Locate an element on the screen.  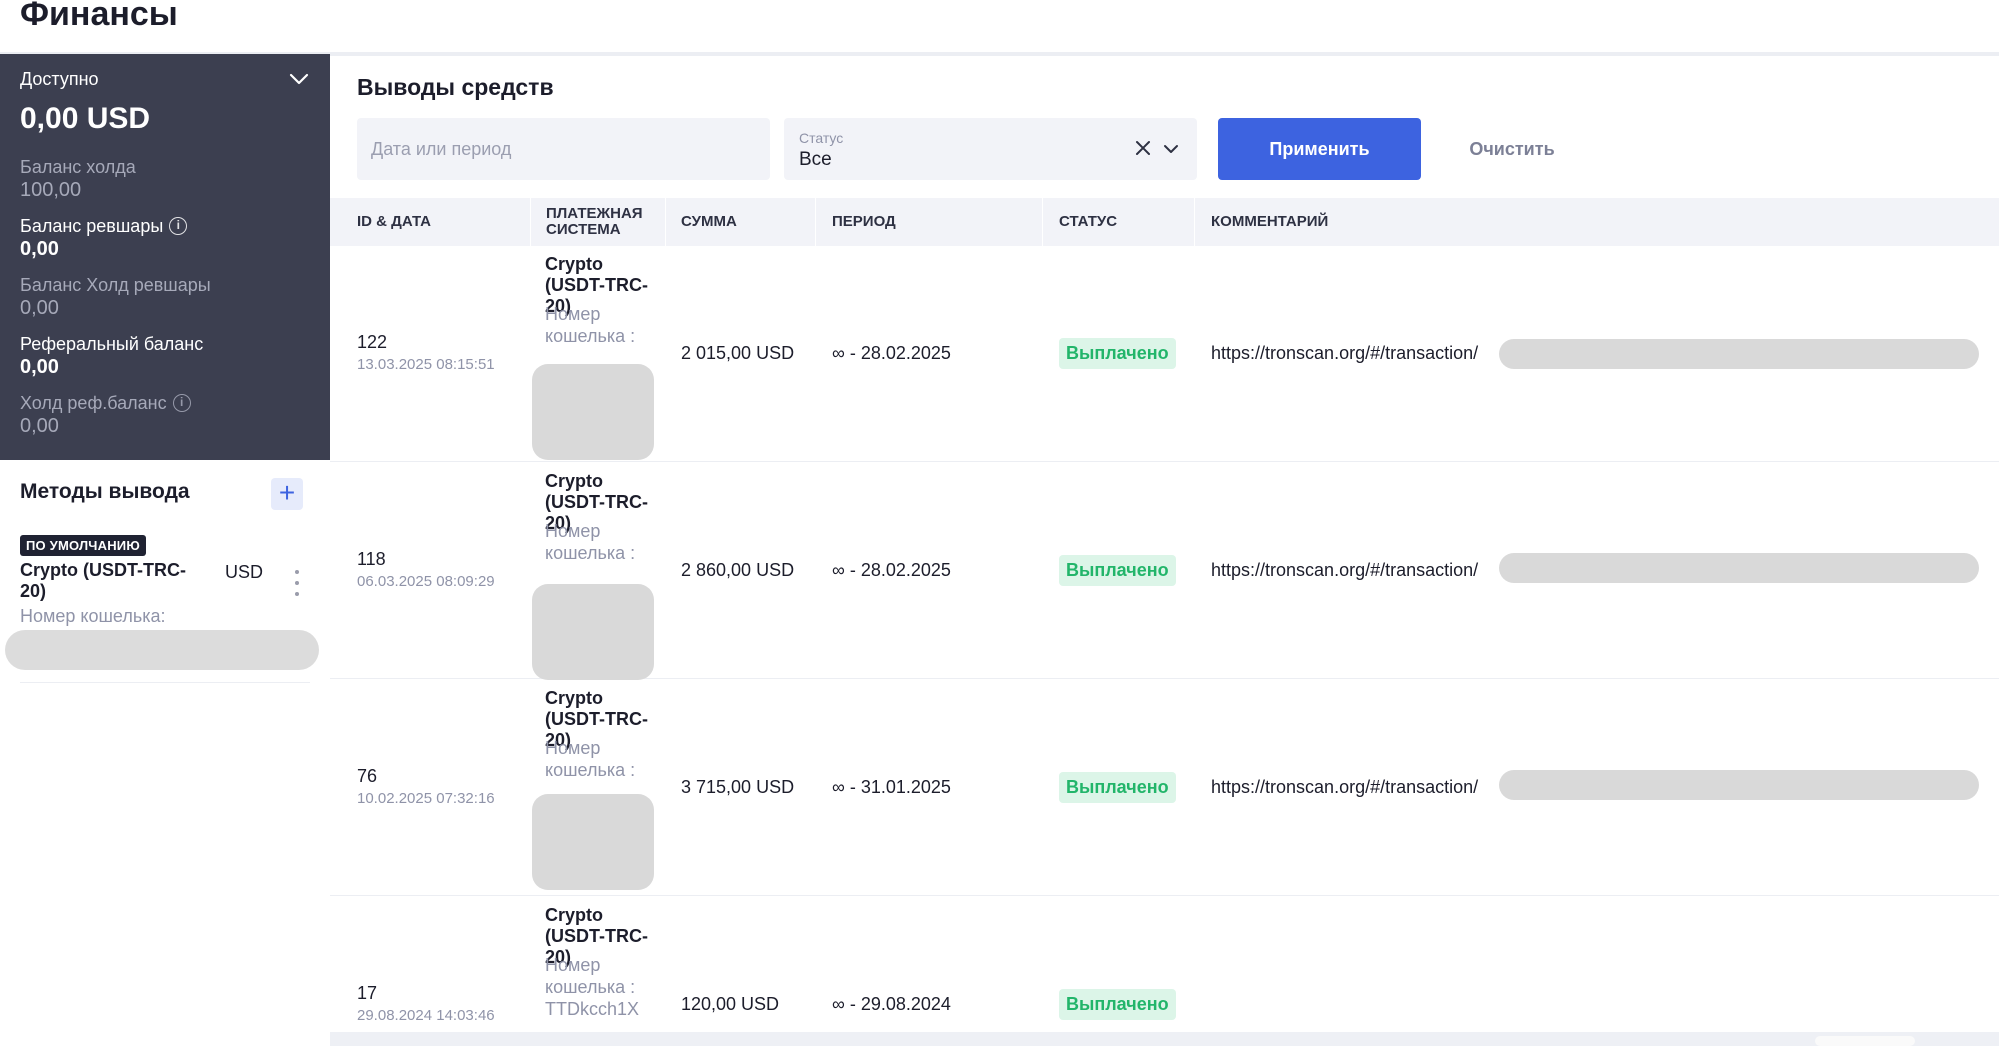
row-wallet-label: Номер кошелька : TTDkcch1X is located at coordinates (592, 987).